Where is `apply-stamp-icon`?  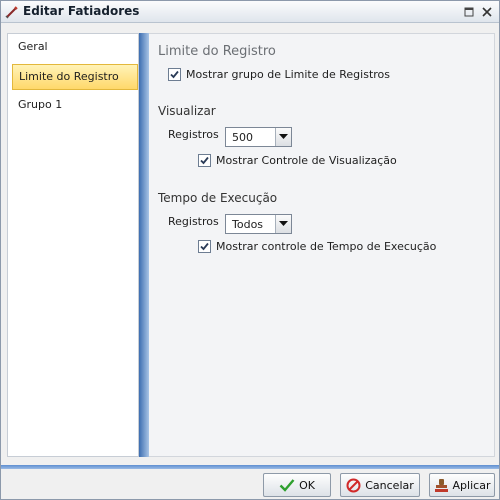 apply-stamp-icon is located at coordinates (441, 485).